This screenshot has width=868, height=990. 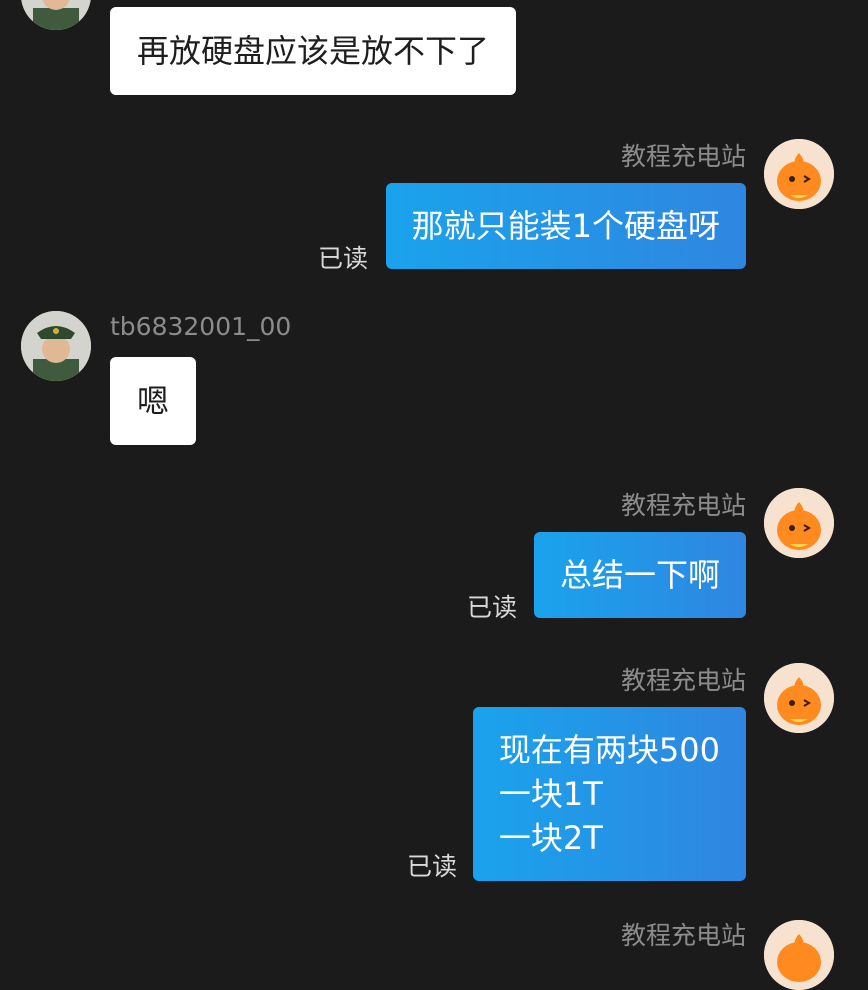 What do you see at coordinates (550, 794) in the screenshot?
I see `message-line: 一块1T` at bounding box center [550, 794].